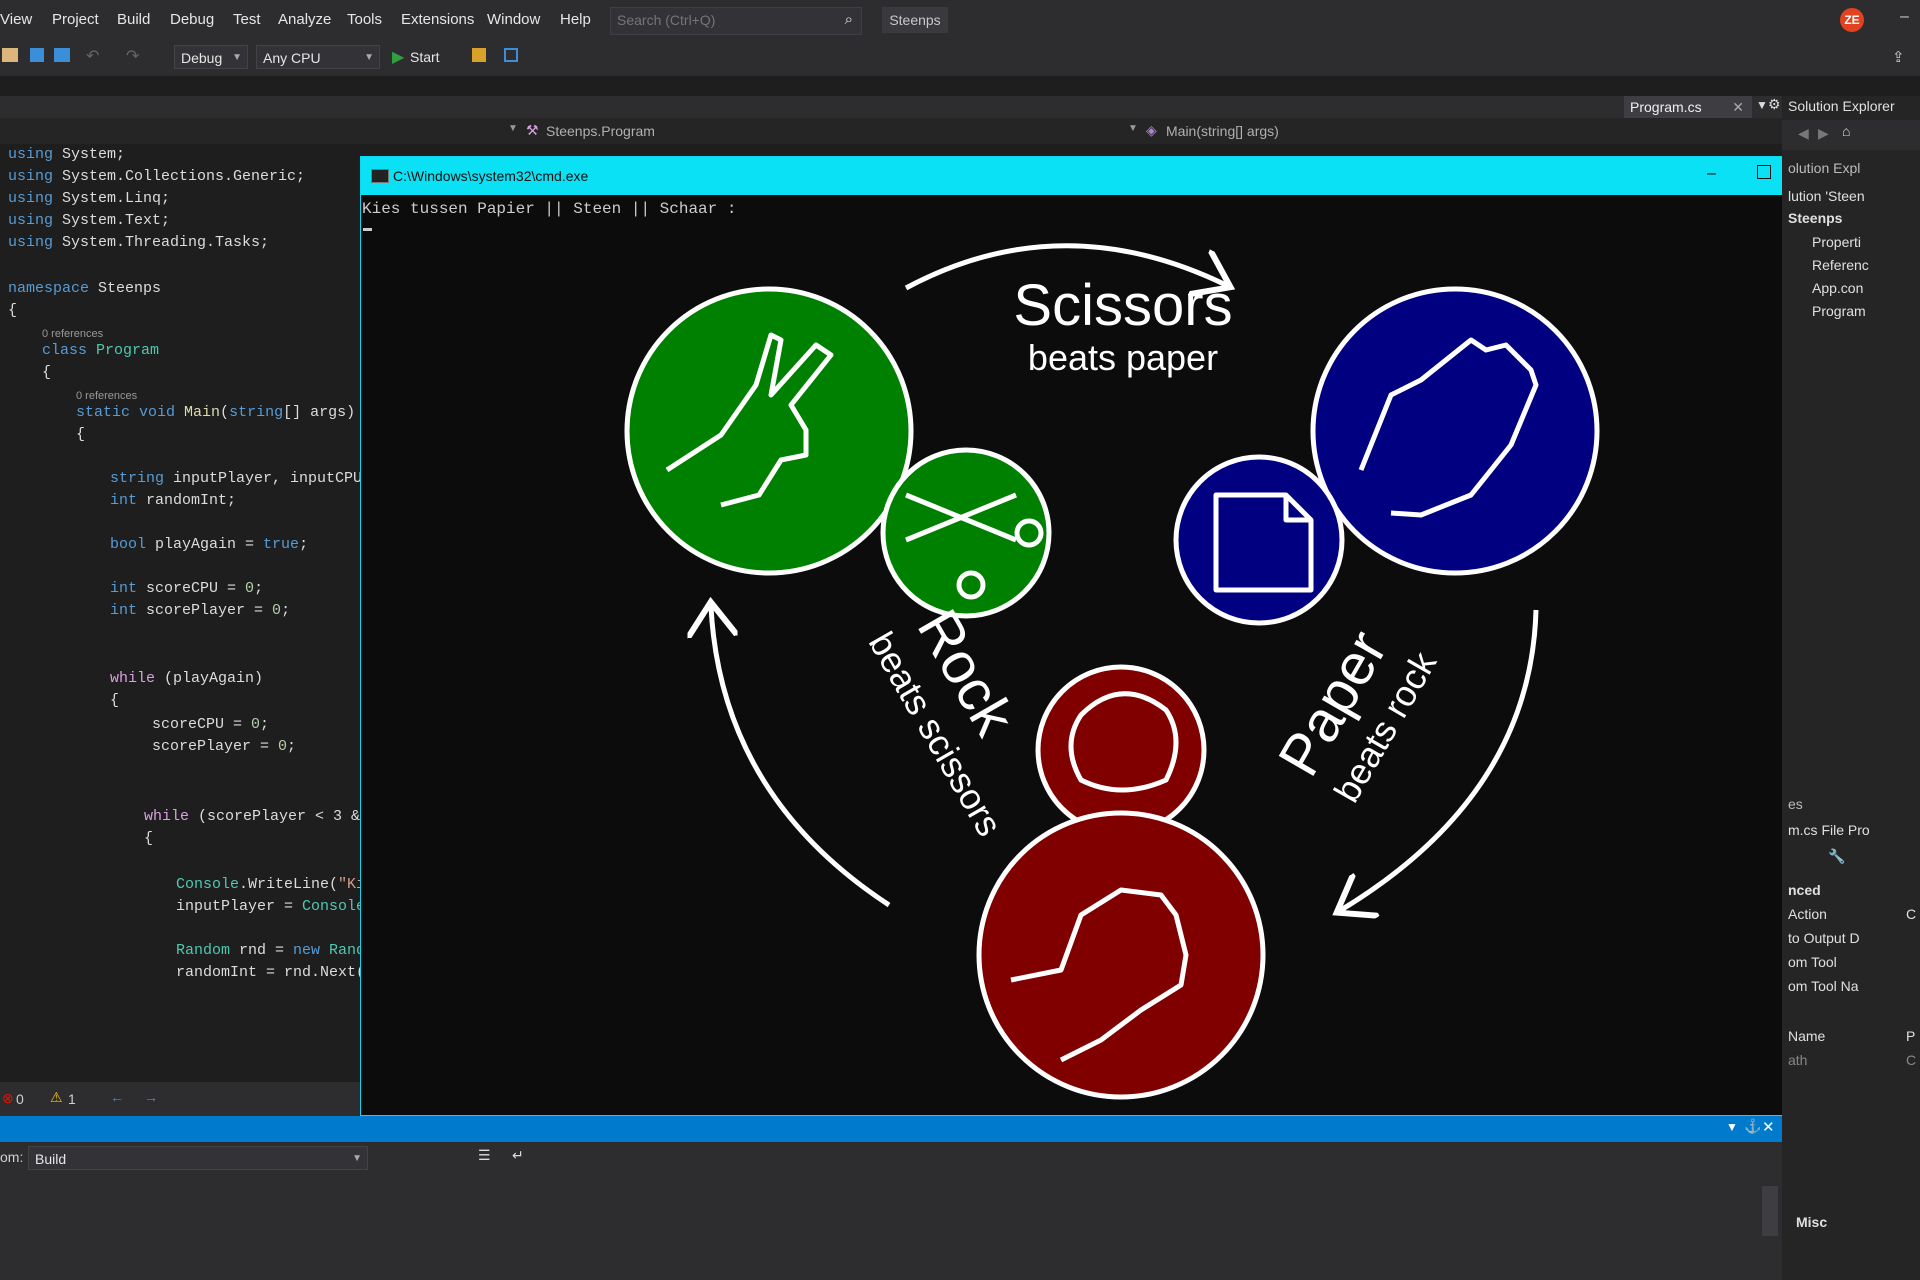 The image size is (1920, 1280). What do you see at coordinates (437, 19) in the screenshot?
I see `menu-extensions: Extensions` at bounding box center [437, 19].